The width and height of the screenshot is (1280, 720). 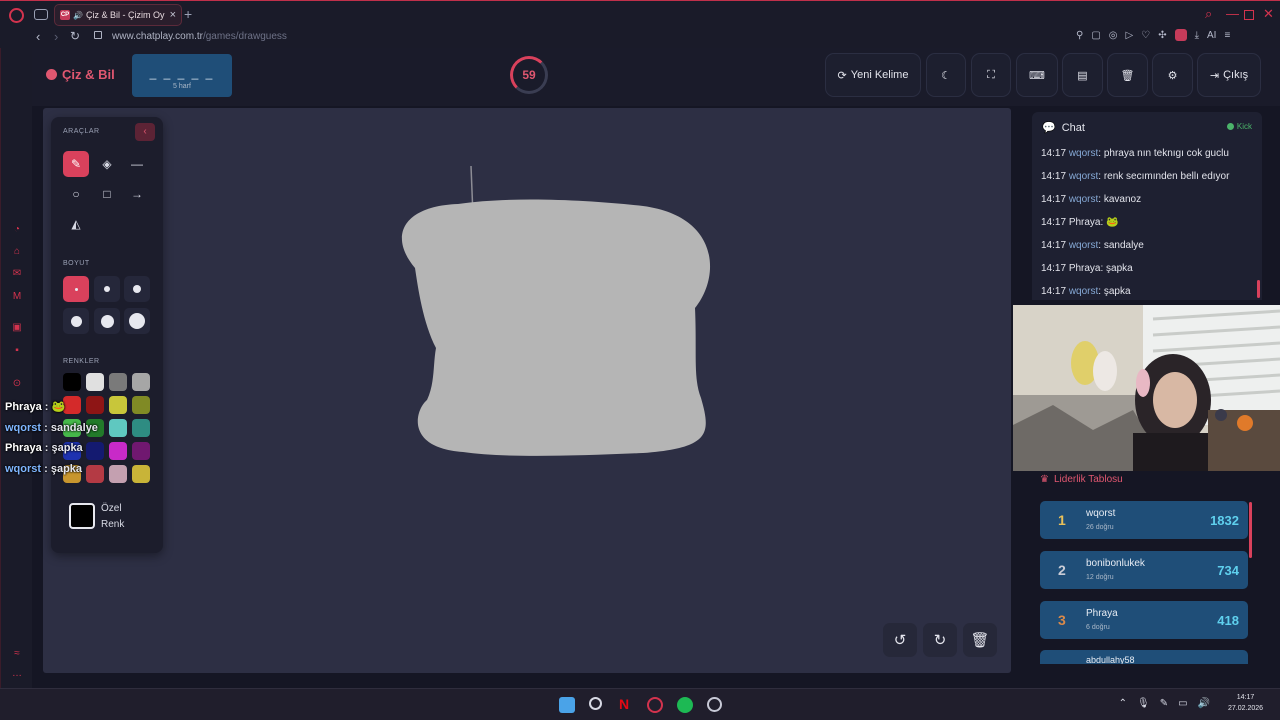 I want to click on address-bar: www.chatplay.com.tr/games/drawguess, so click(x=199, y=36).